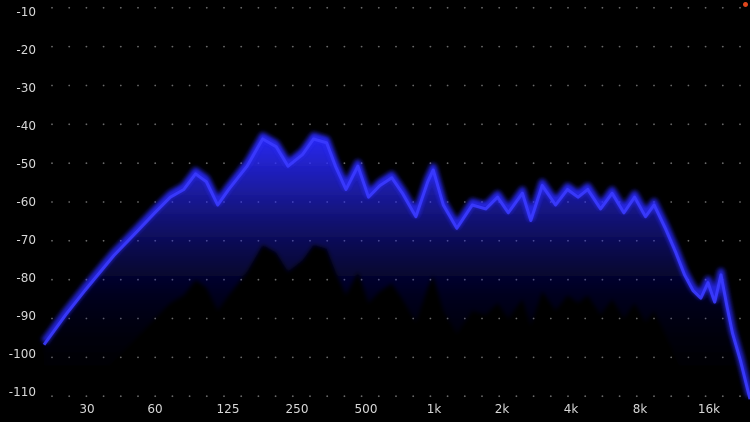 The image size is (750, 422). Describe the element at coordinates (640, 409) in the screenshot. I see `x-tick-label: 8k` at that location.